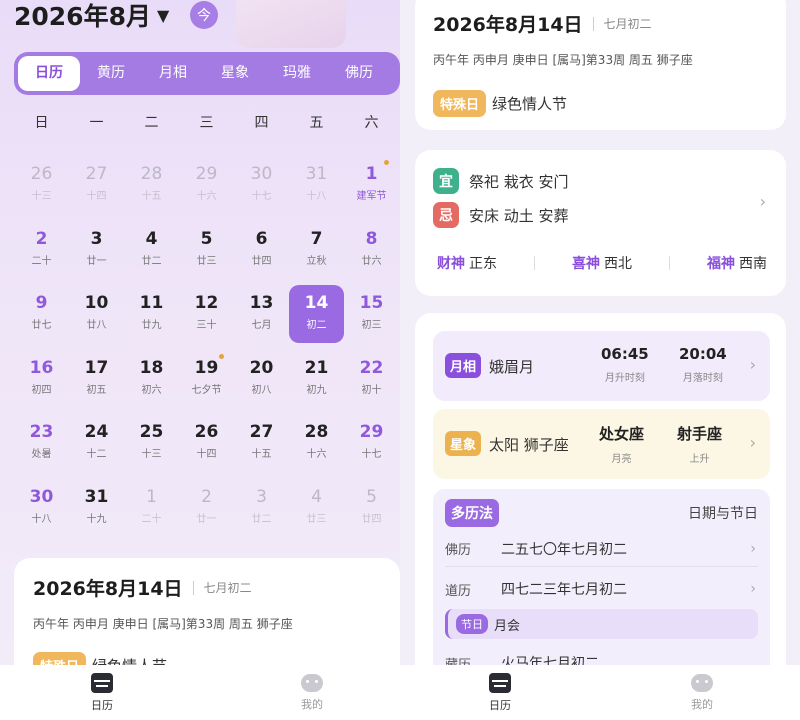  I want to click on chevron-down-icon: ▼, so click(163, 15).